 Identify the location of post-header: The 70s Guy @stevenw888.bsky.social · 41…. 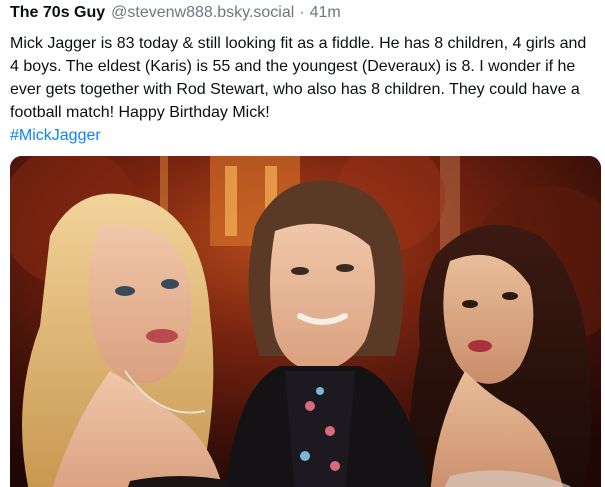
(307, 15).